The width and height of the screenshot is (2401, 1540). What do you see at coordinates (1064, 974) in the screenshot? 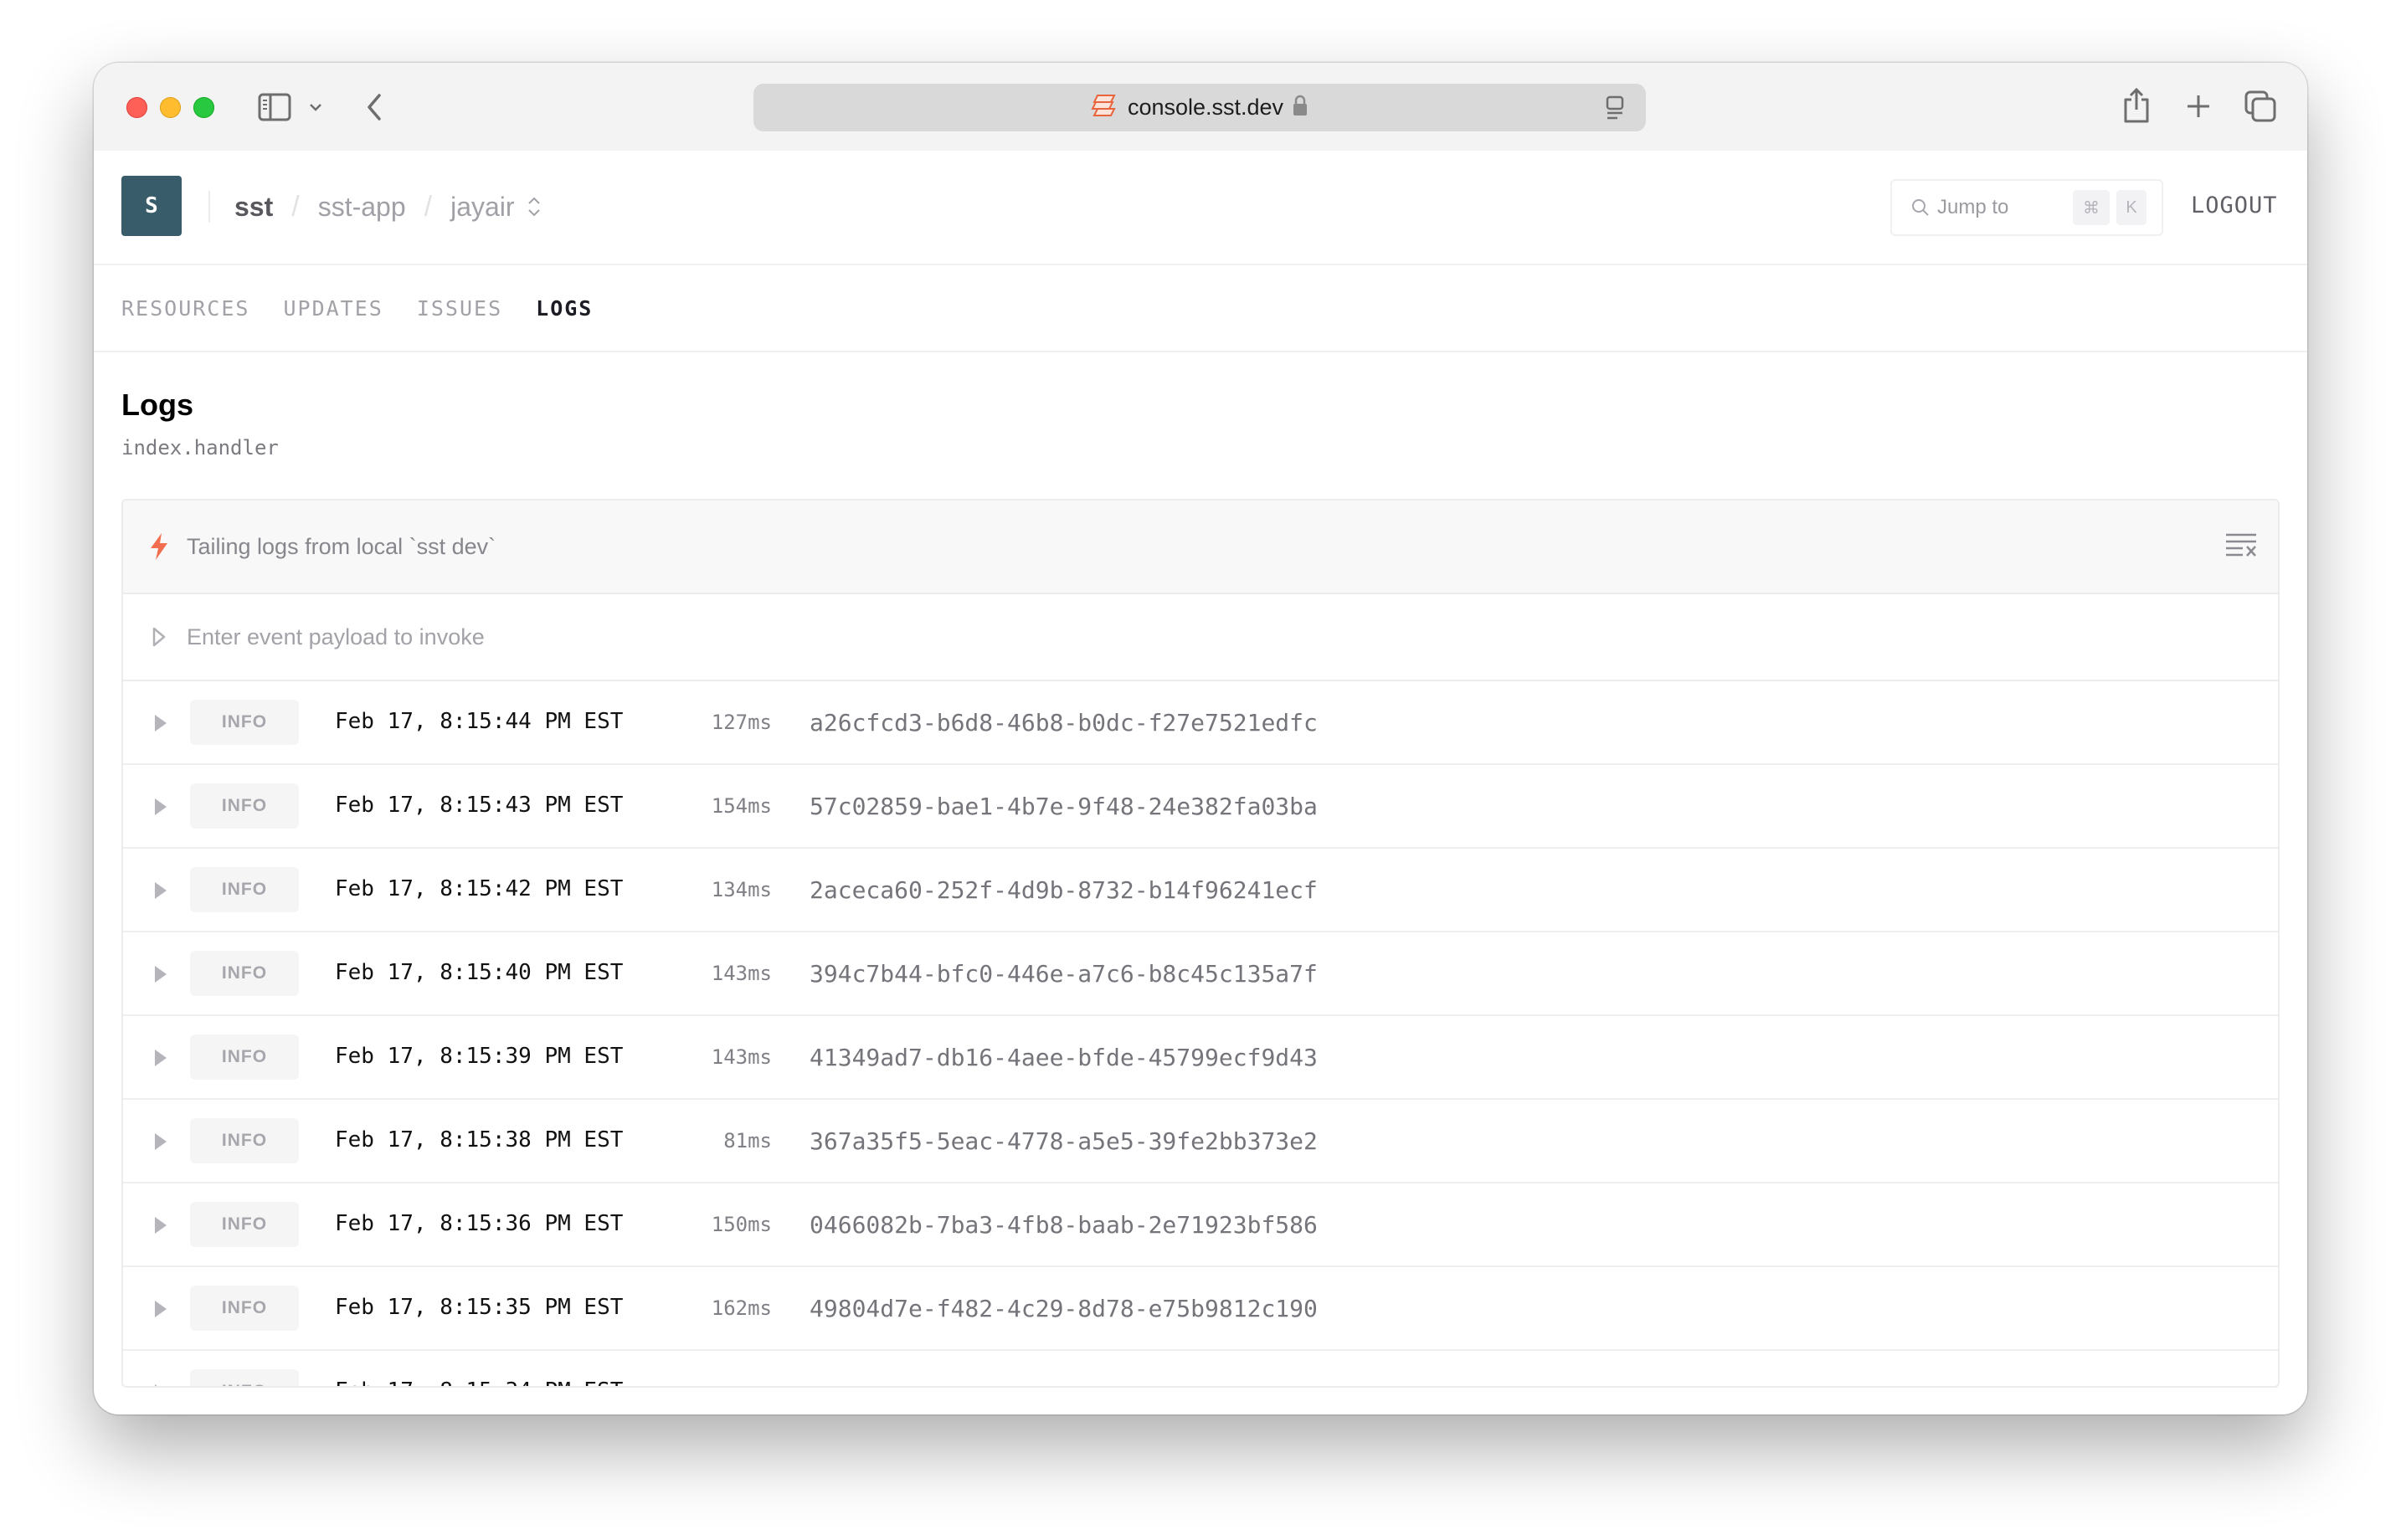
I see `log-request-id: 394c7b44-bfc0-446e-a7c6-b8c45c135a7f` at bounding box center [1064, 974].